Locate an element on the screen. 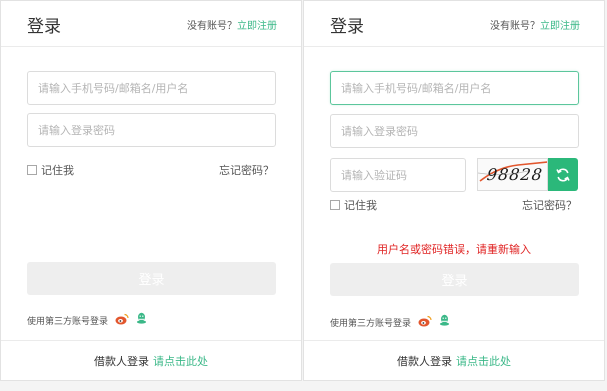  error-message: 用户名或密码错误，请重新输入 is located at coordinates (454, 249).